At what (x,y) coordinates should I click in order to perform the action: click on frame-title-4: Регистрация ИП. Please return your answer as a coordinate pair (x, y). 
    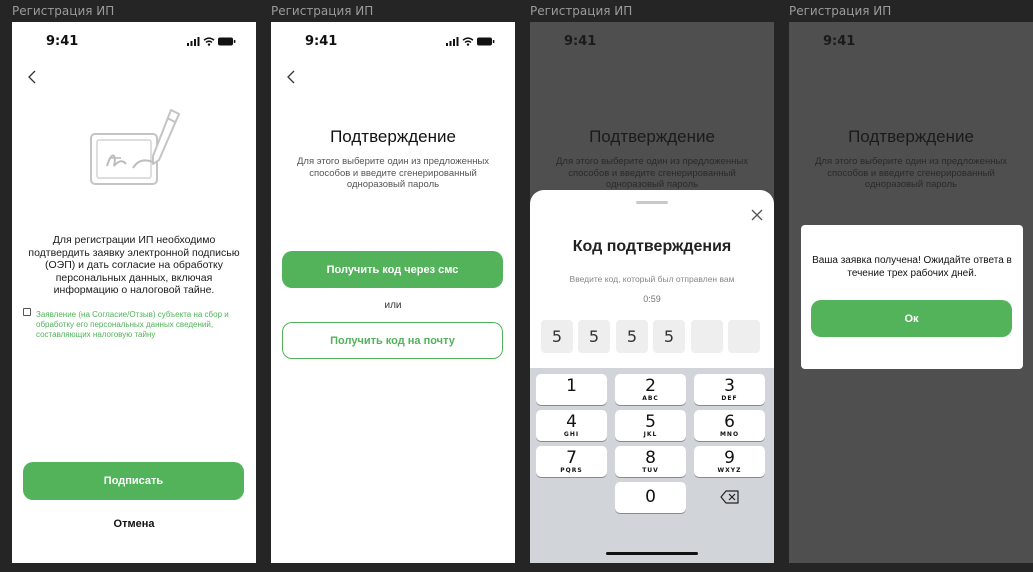
    Looking at the image, I should click on (840, 11).